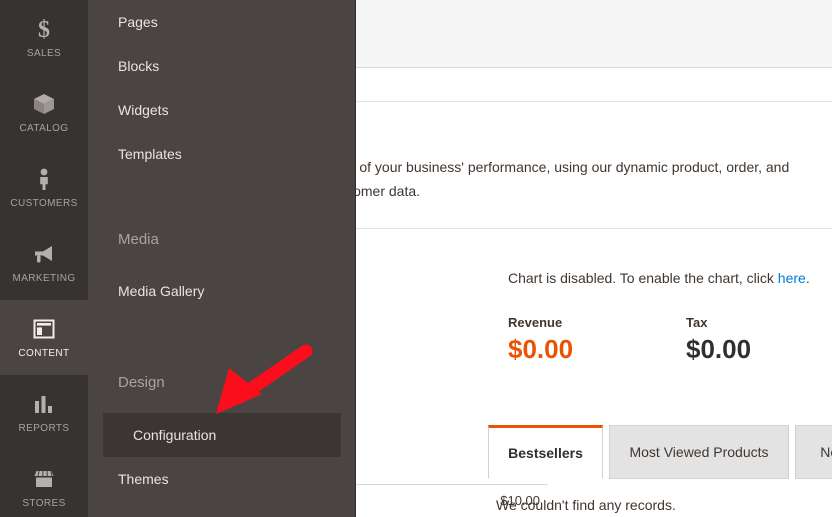  I want to click on rail-item-label: REPORTS, so click(44, 428).